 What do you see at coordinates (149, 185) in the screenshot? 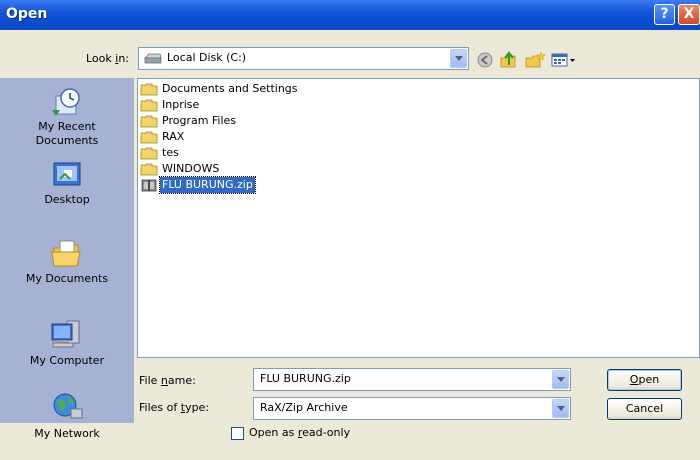
I see `zip-archive-icon` at bounding box center [149, 185].